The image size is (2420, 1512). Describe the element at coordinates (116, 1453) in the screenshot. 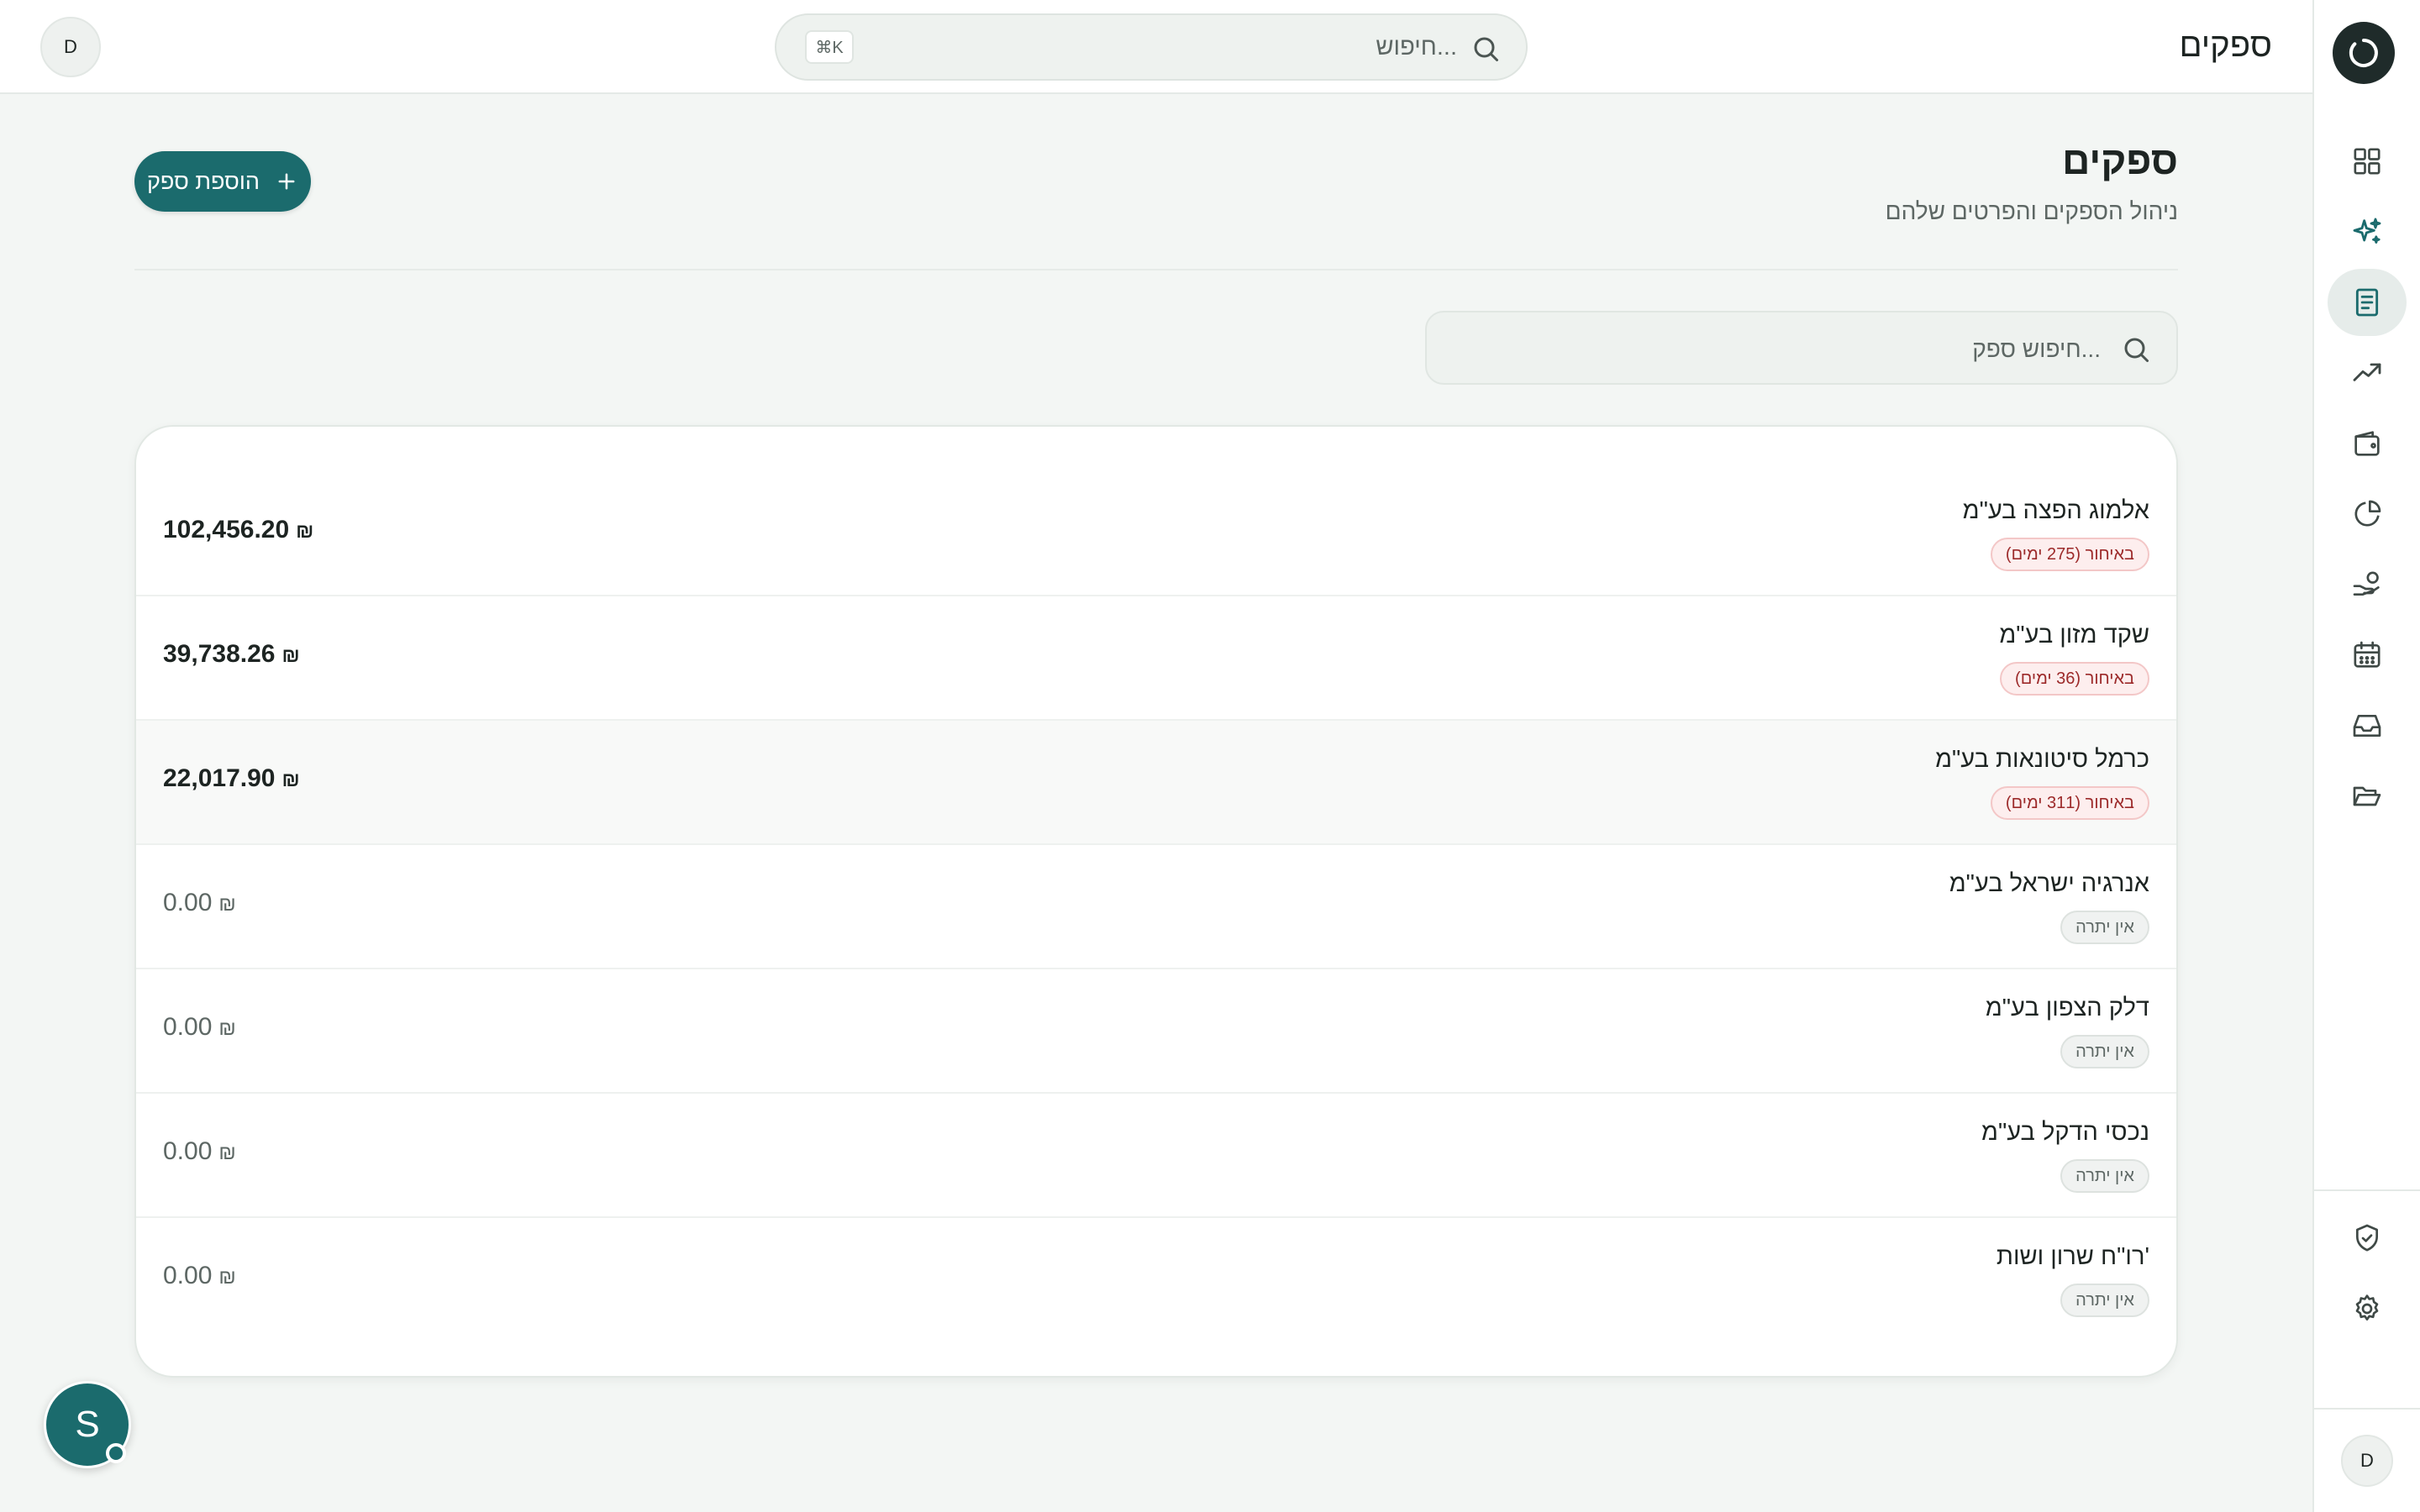

I see `online-status-dot` at that location.